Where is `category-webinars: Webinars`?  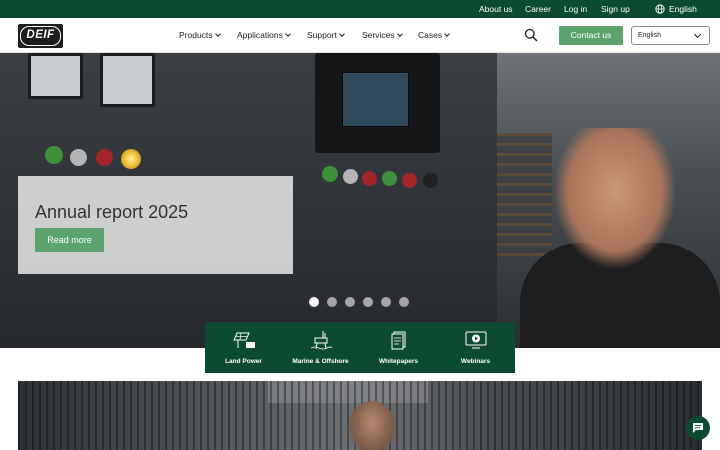 category-webinars: Webinars is located at coordinates (475, 347).